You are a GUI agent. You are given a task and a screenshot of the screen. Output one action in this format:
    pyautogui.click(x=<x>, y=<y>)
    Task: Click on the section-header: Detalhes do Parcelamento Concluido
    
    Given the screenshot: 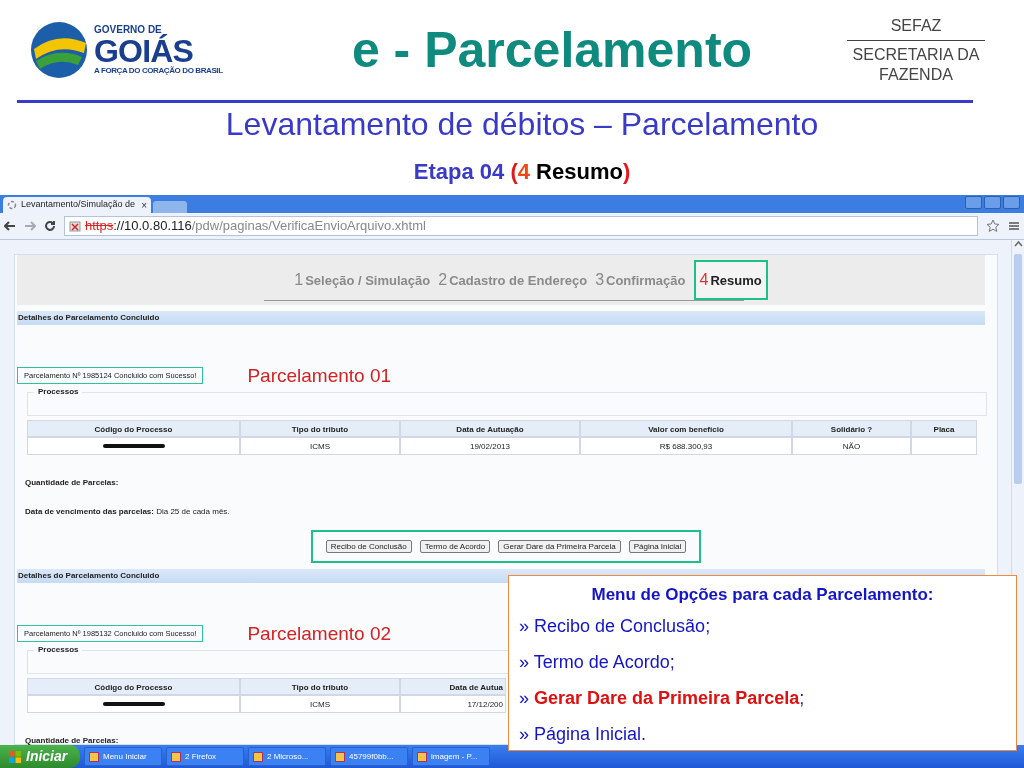 What is the action you would take?
    pyautogui.click(x=501, y=318)
    